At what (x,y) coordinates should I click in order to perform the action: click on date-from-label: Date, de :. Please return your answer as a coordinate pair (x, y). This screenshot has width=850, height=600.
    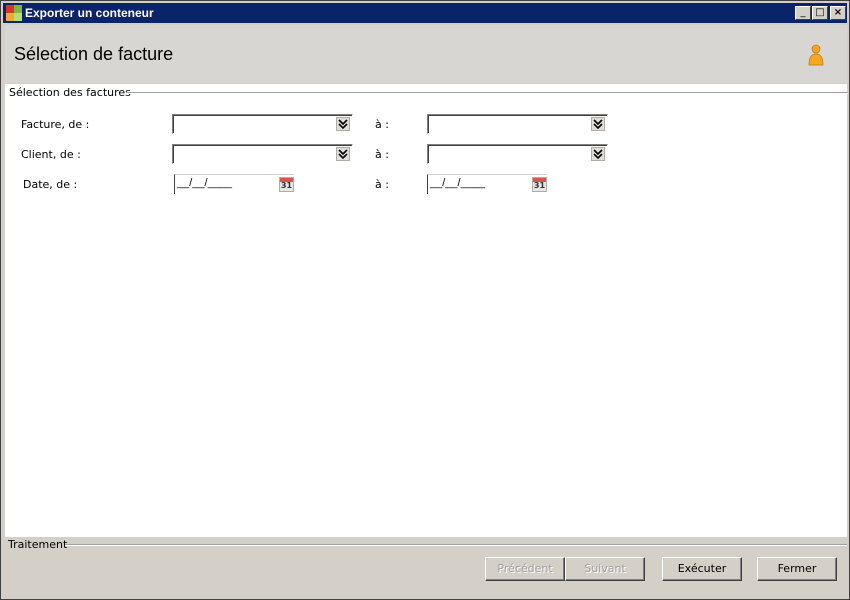
    Looking at the image, I should click on (50, 184).